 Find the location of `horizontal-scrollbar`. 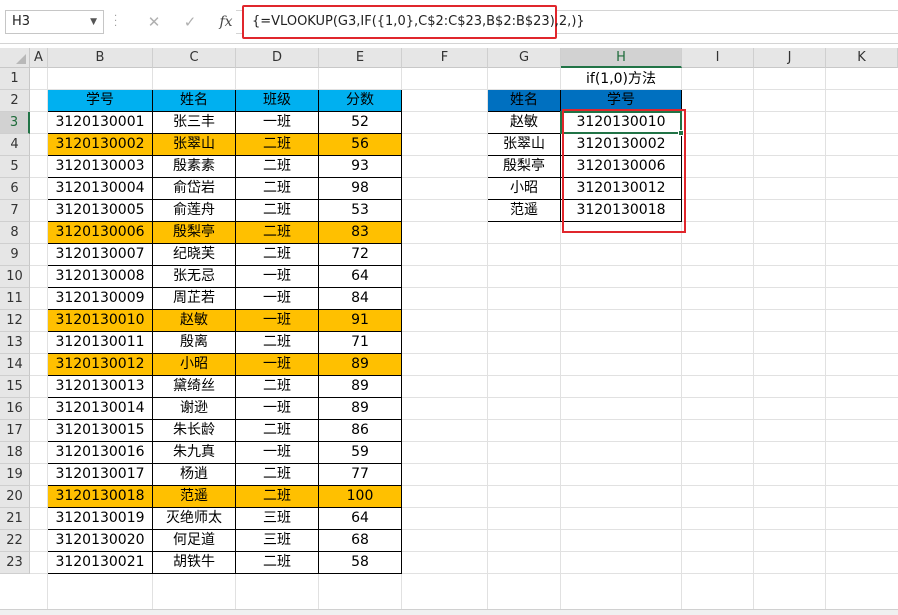

horizontal-scrollbar is located at coordinates (449, 612).